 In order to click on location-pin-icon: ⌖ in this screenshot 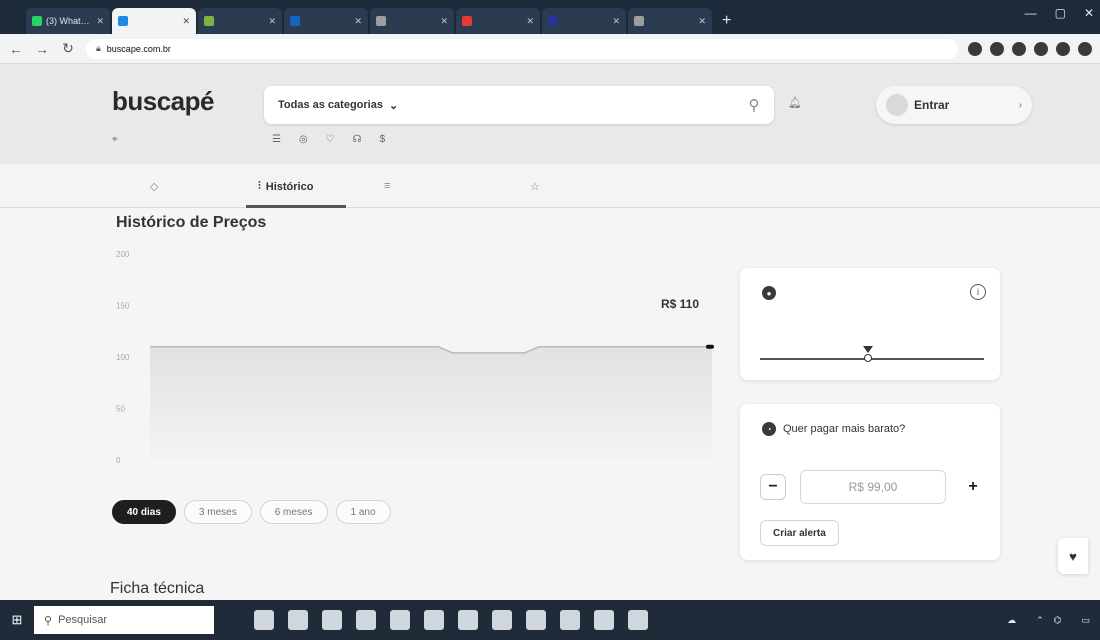, I will do `click(115, 139)`.